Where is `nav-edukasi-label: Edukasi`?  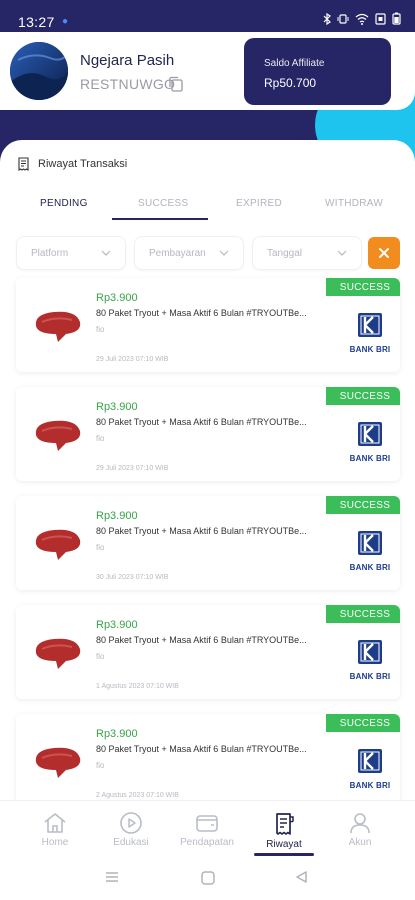
nav-edukasi-label: Edukasi is located at coordinates (131, 842).